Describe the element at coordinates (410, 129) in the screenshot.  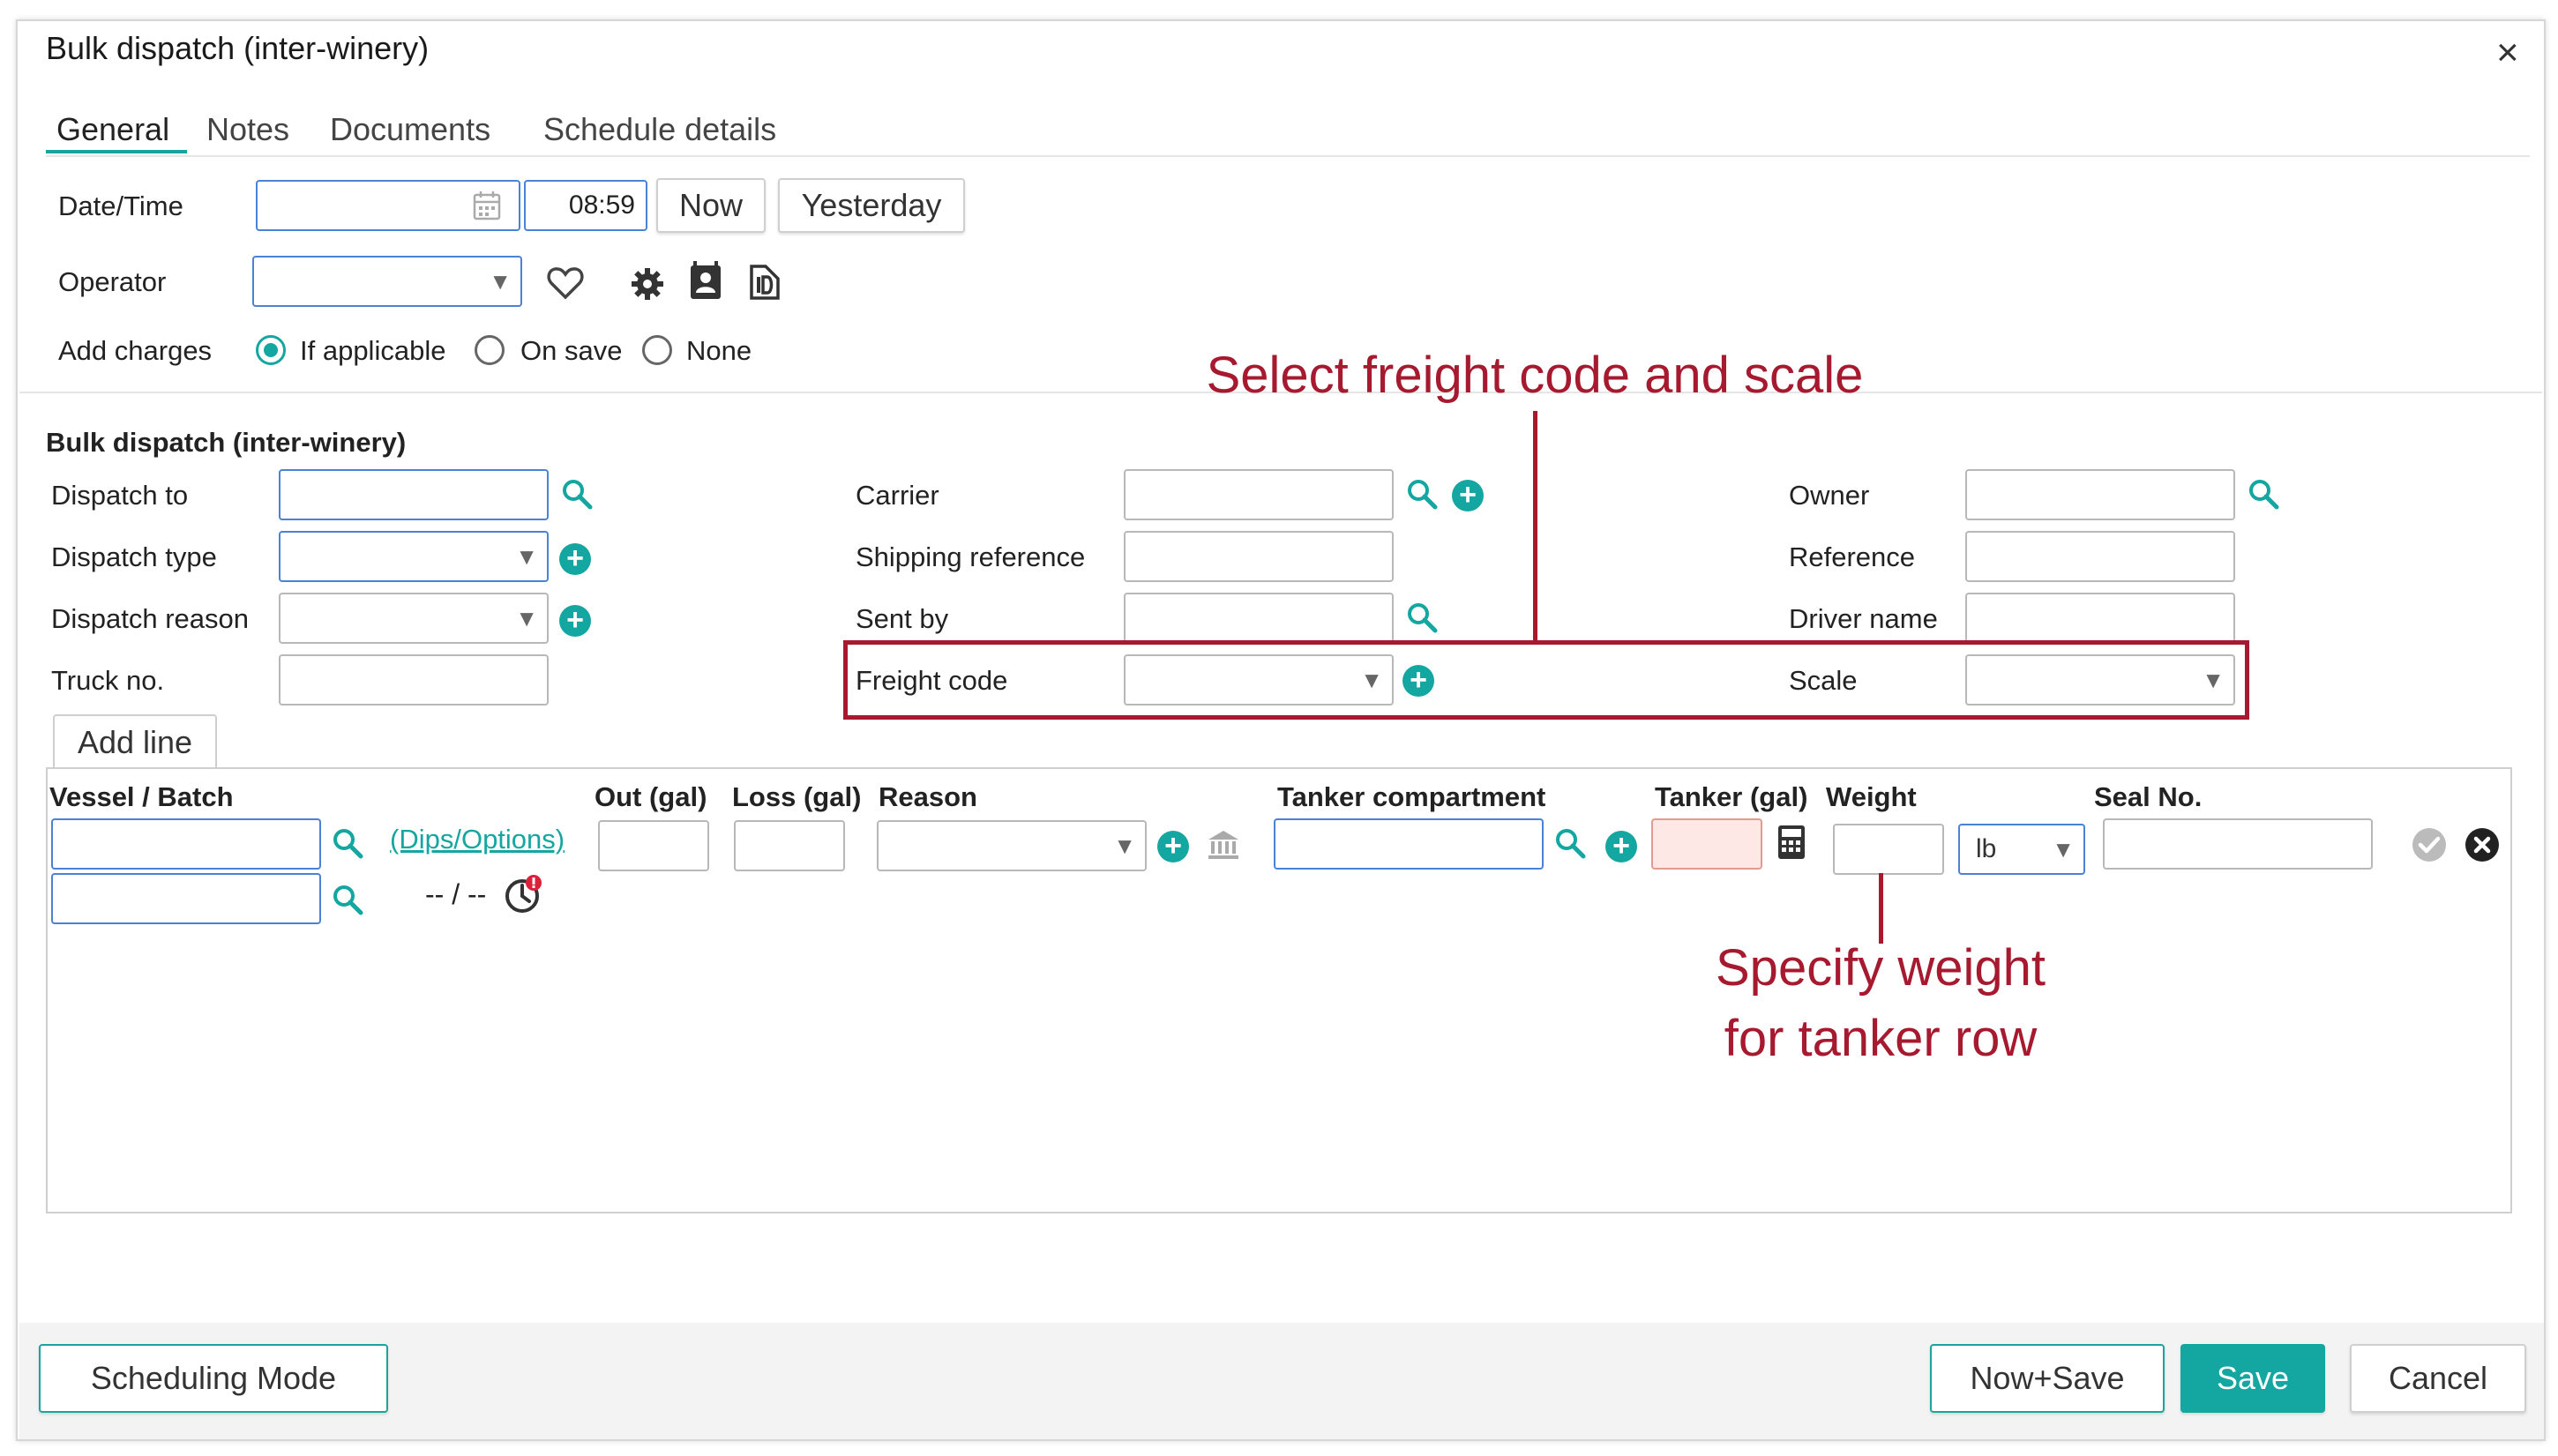
I see `tab-documents: Documents` at that location.